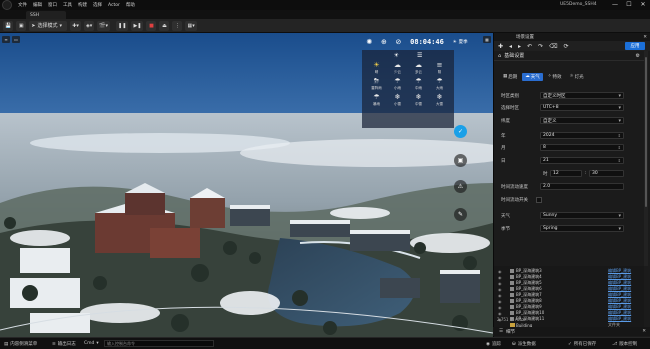  Describe the element at coordinates (75, 25) in the screenshot. I see `add-actor-icon: ✚▾` at that location.